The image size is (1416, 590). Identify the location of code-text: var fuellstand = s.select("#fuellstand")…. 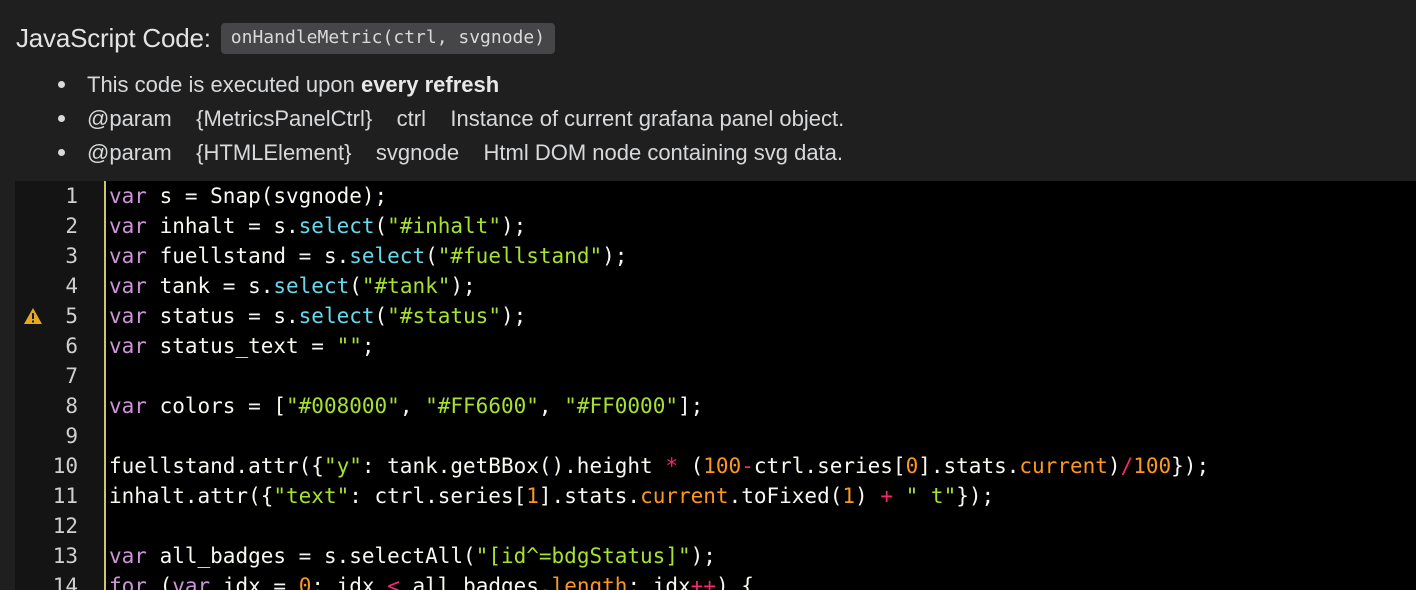
(368, 256).